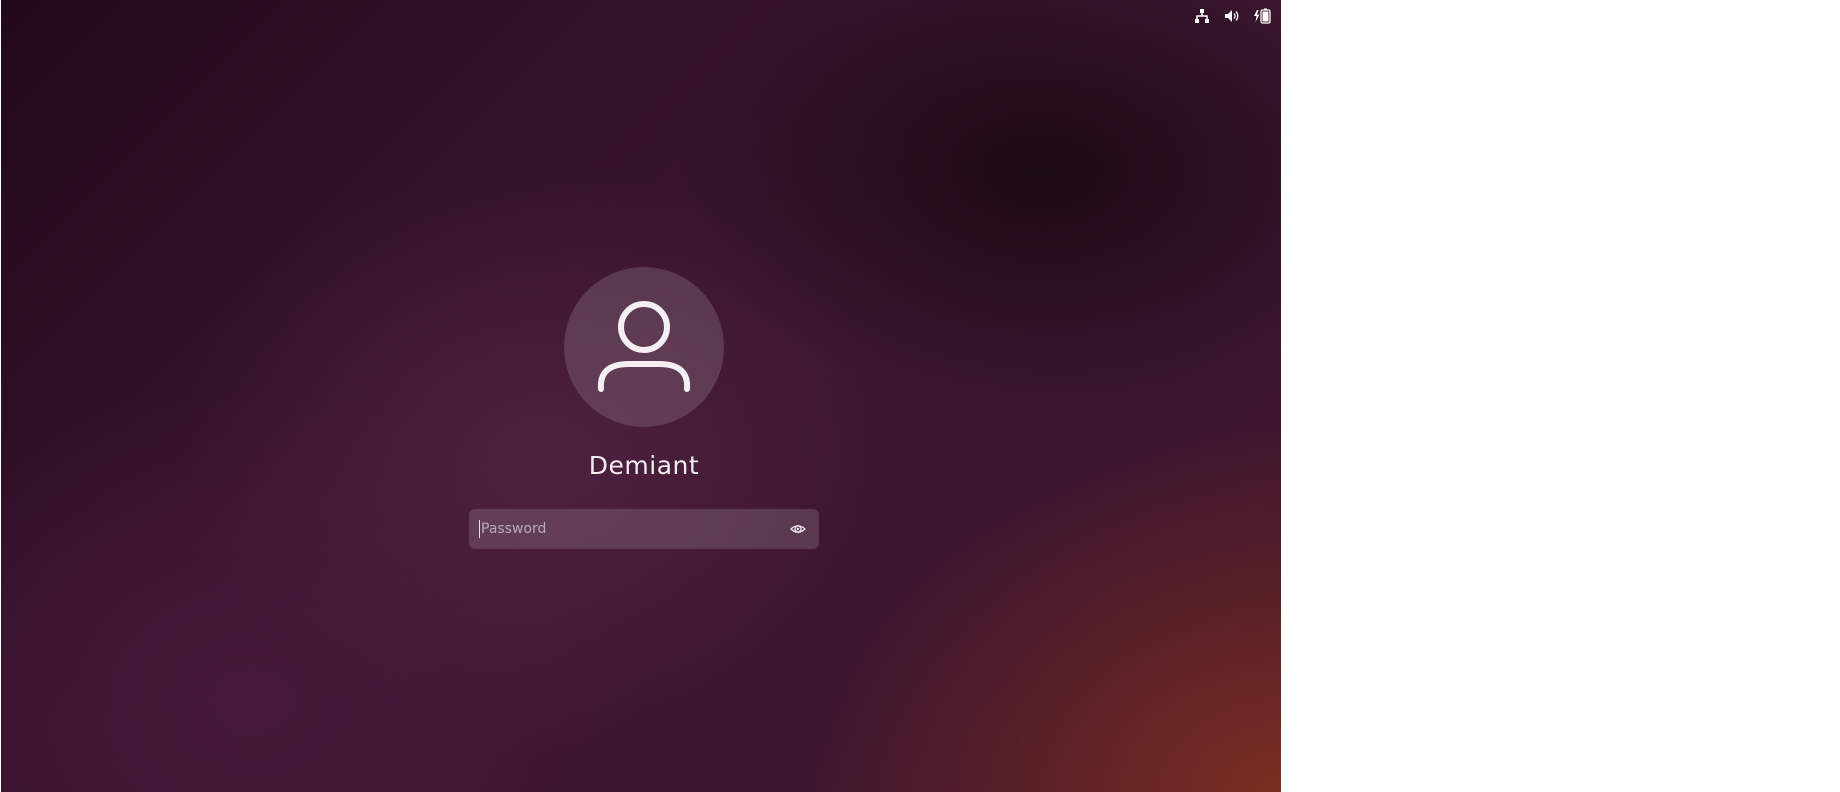  I want to click on password-input, so click(633, 529).